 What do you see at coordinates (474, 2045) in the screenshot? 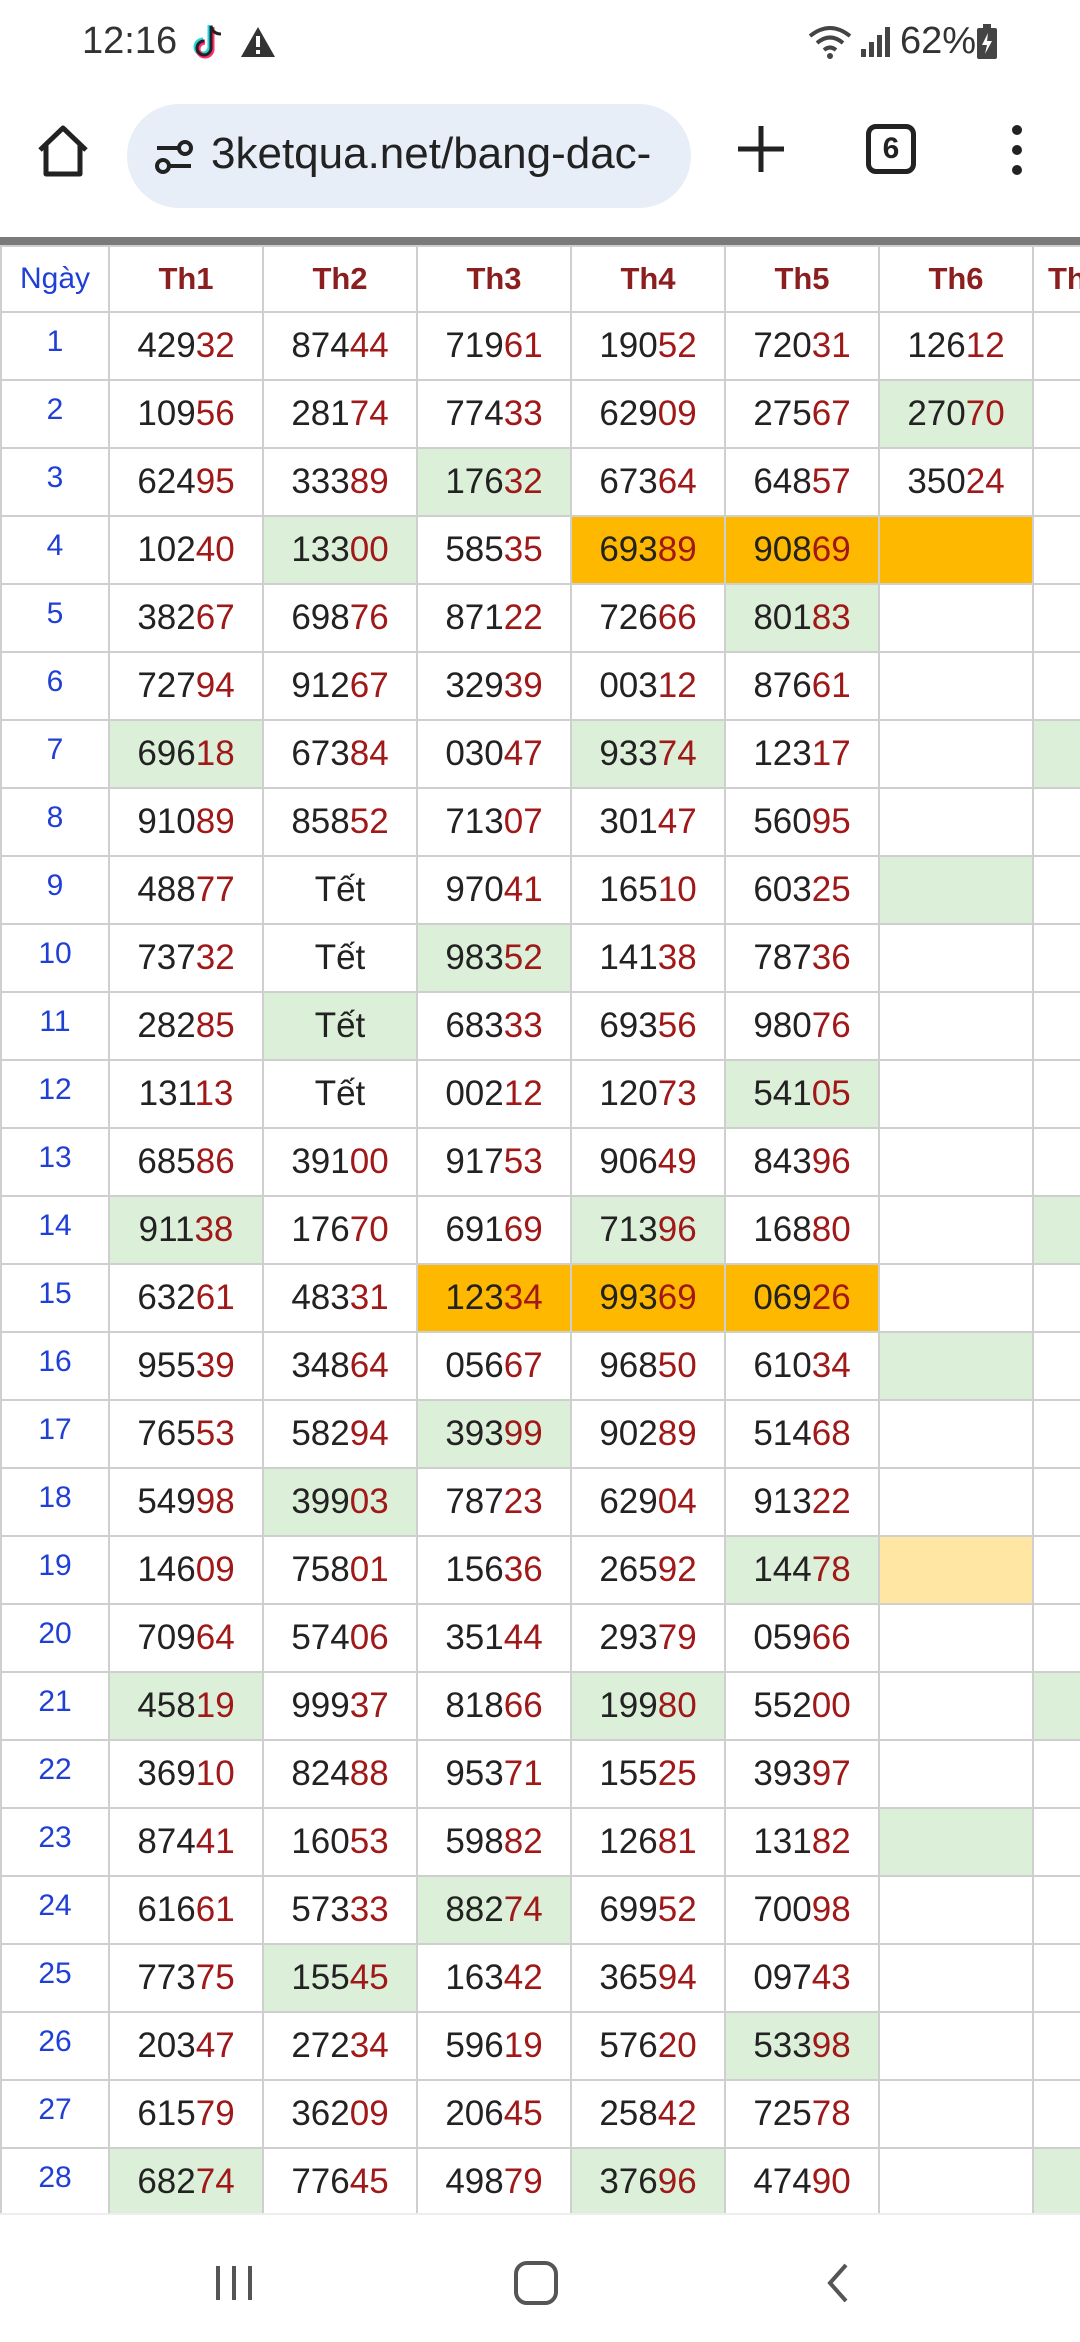
I see `result-prefix: 596` at bounding box center [474, 2045].